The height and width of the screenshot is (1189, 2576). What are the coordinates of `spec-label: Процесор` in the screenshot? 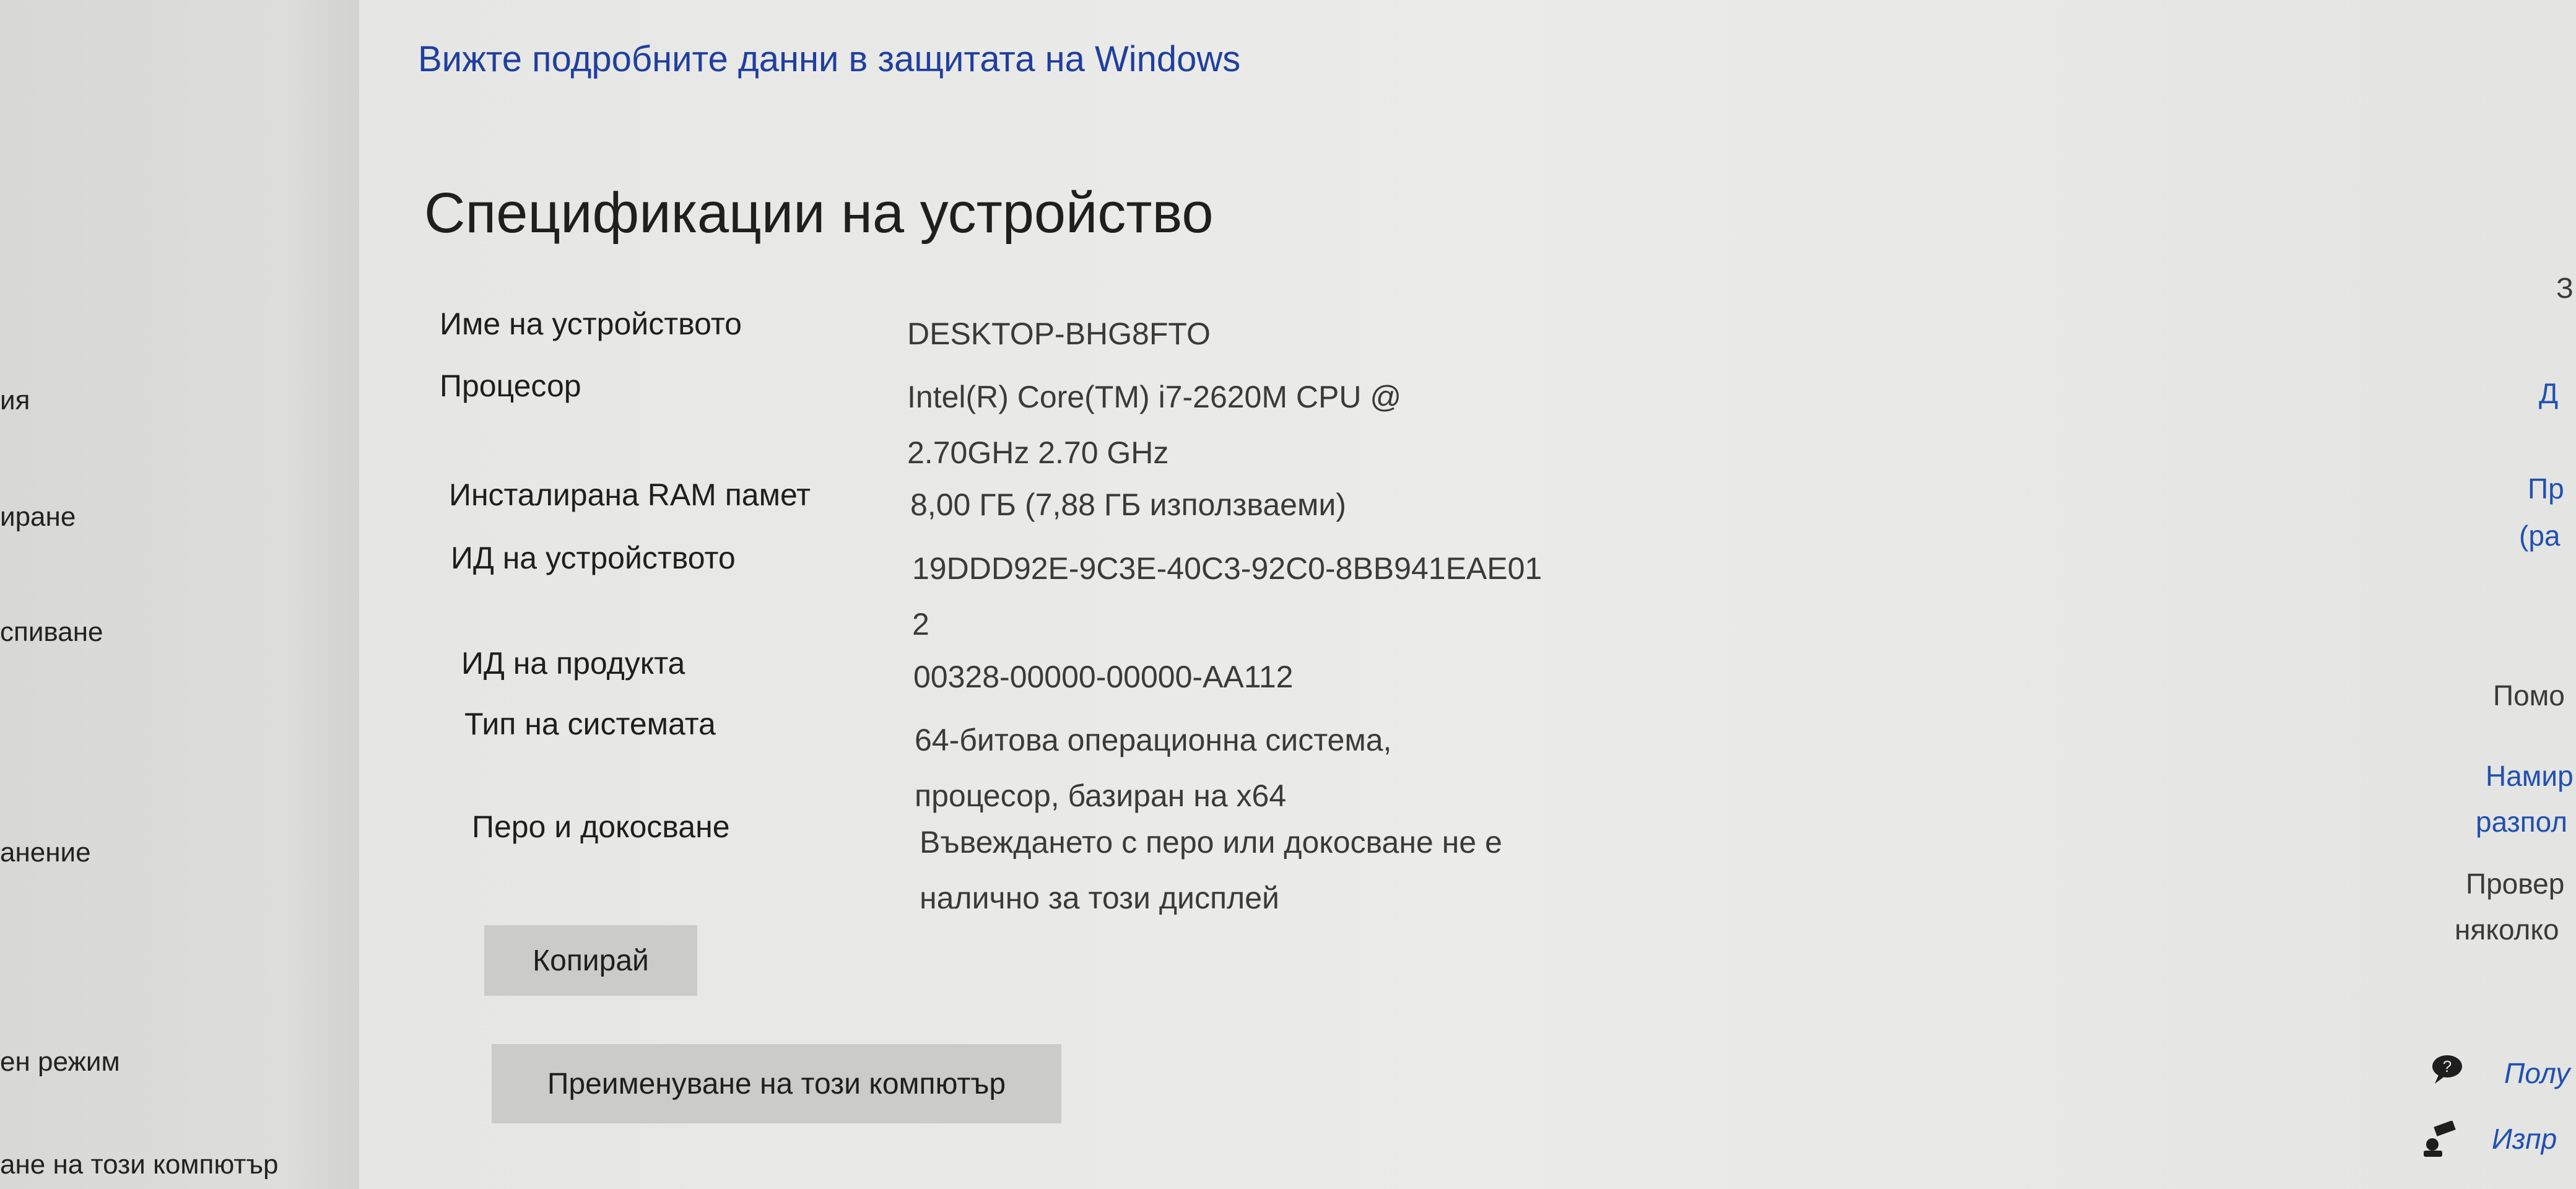 It's located at (511, 385).